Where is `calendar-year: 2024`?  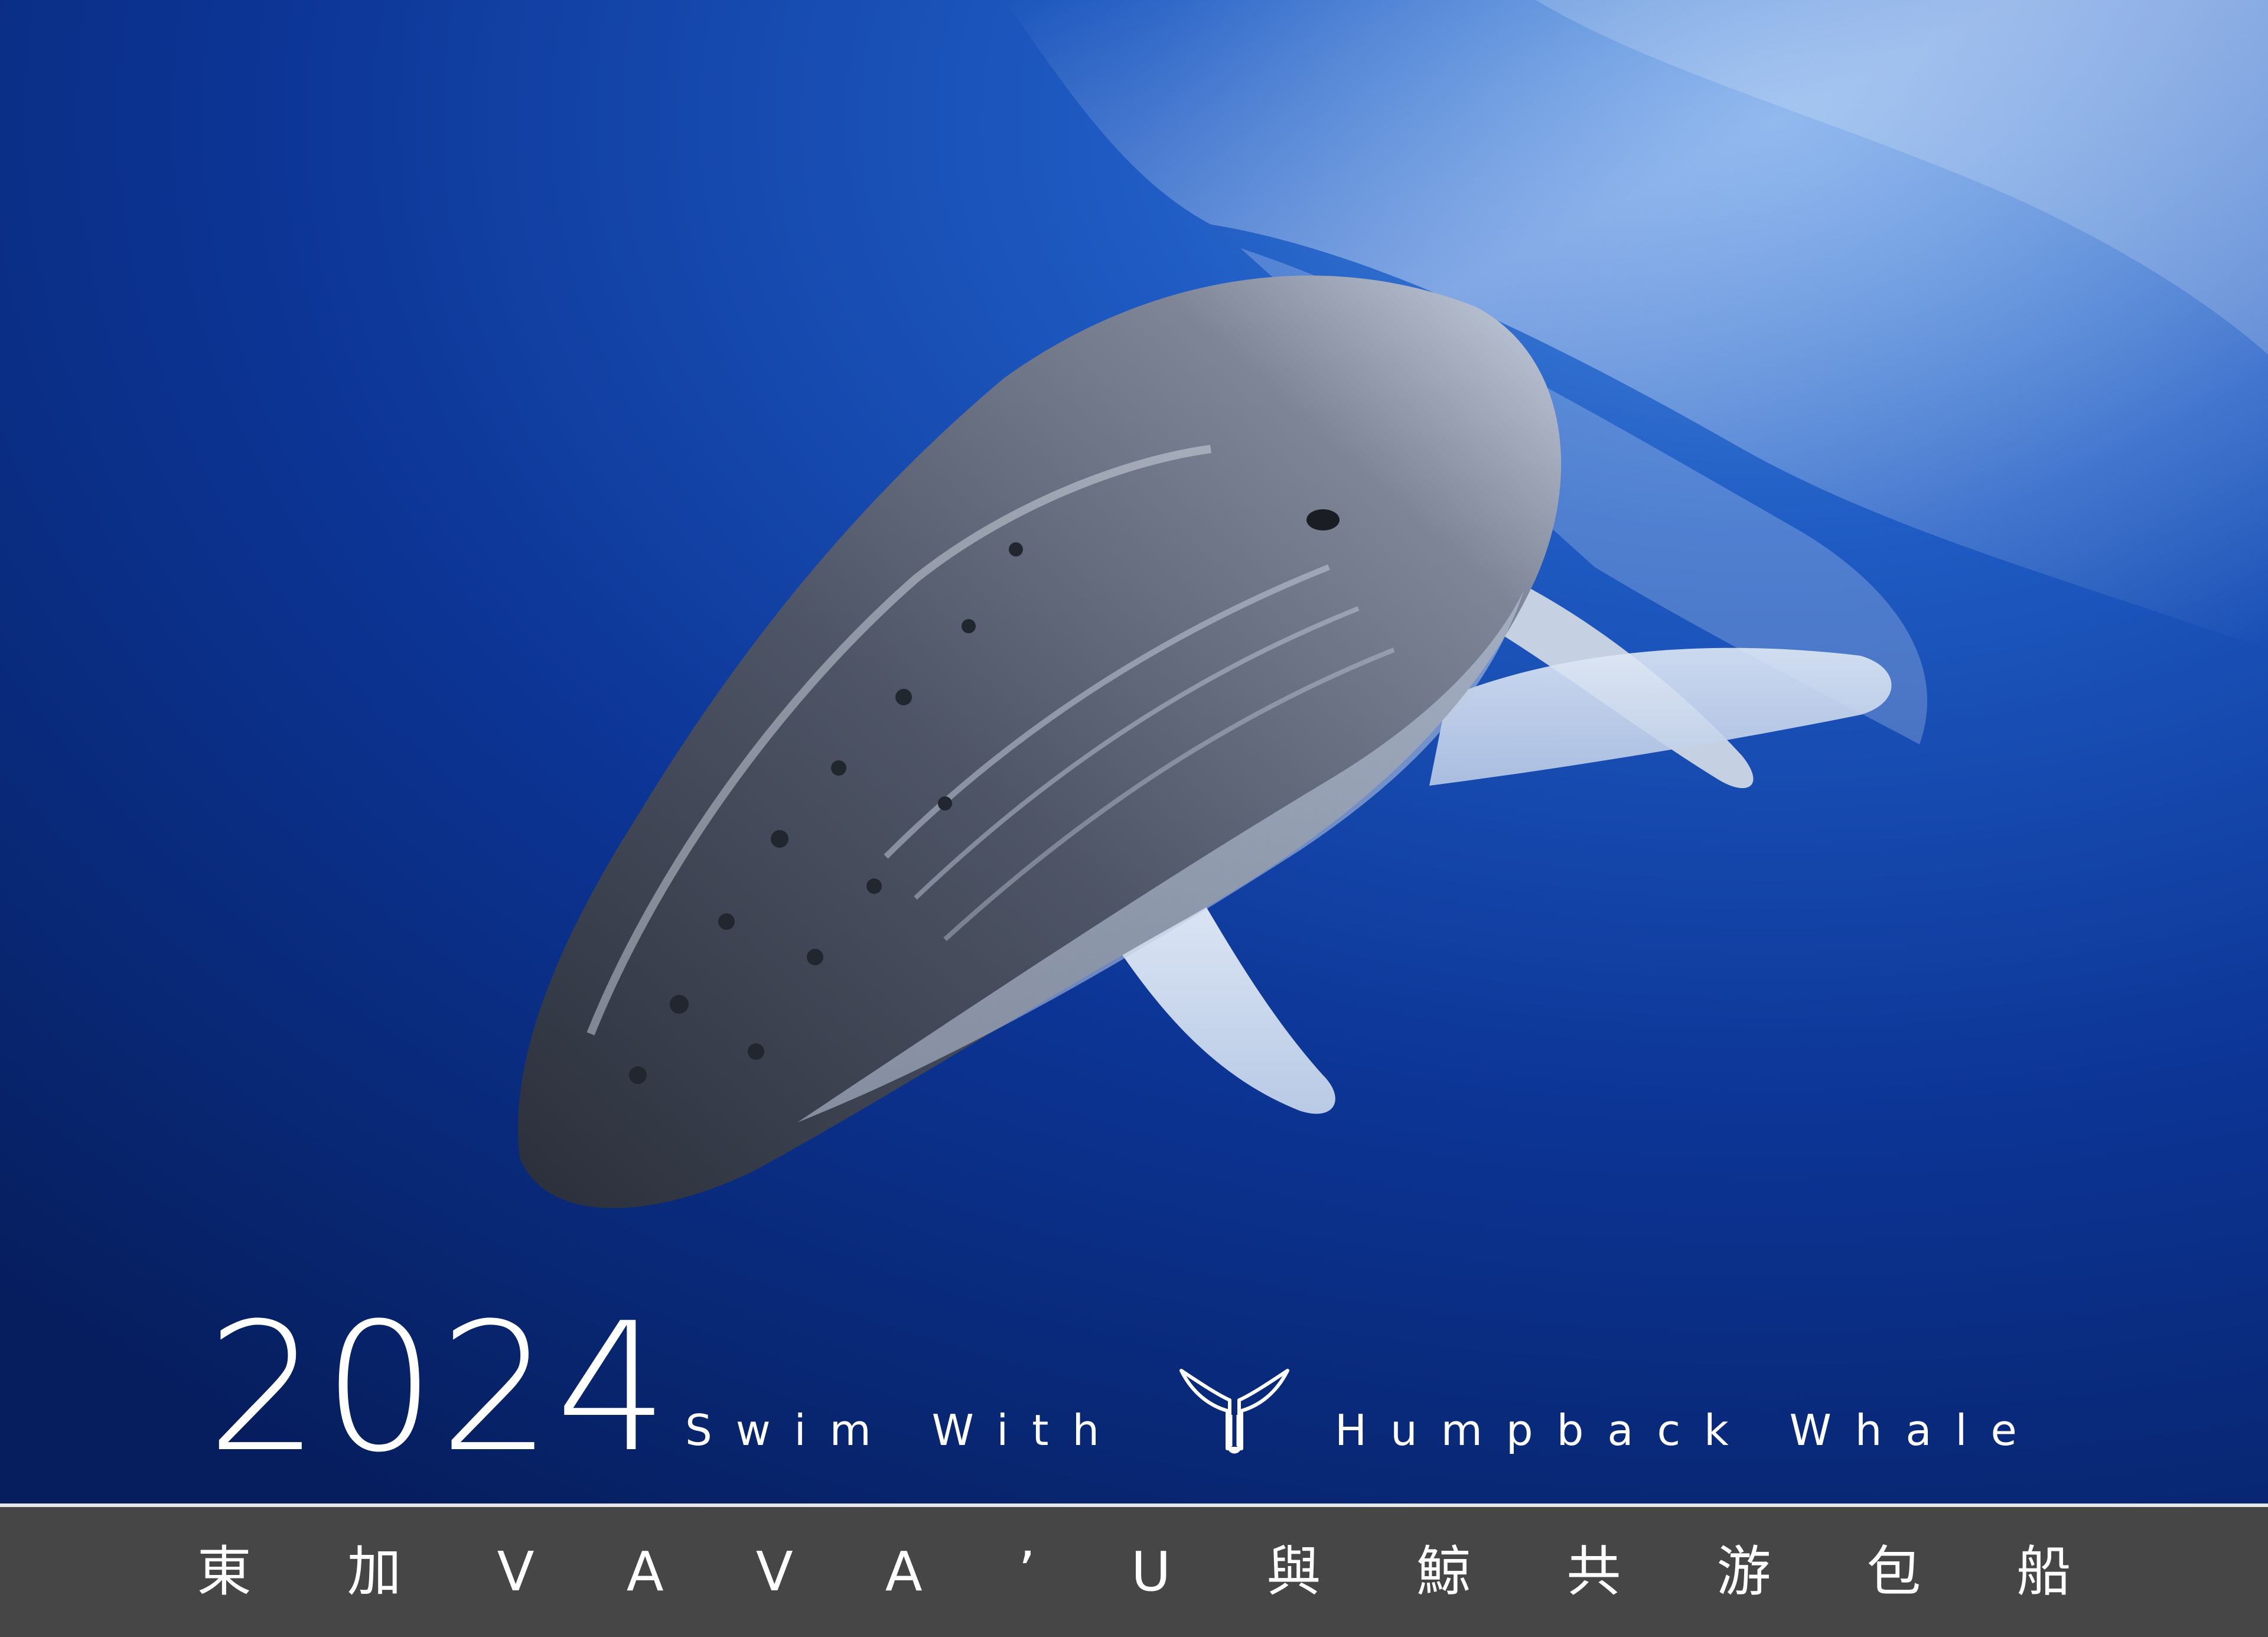 calendar-year: 2024 is located at coordinates (439, 1388).